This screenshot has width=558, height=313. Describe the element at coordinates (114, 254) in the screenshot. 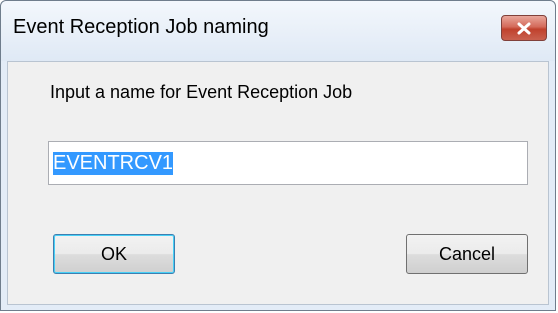

I see `ok-button: OK` at that location.